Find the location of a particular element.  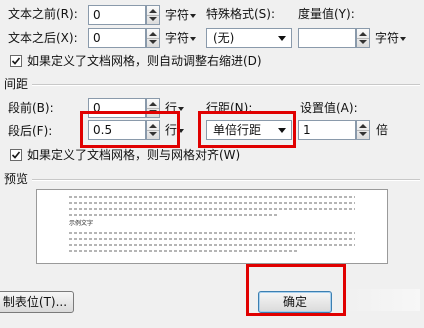

before-text-spinner is located at coordinates (153, 15).